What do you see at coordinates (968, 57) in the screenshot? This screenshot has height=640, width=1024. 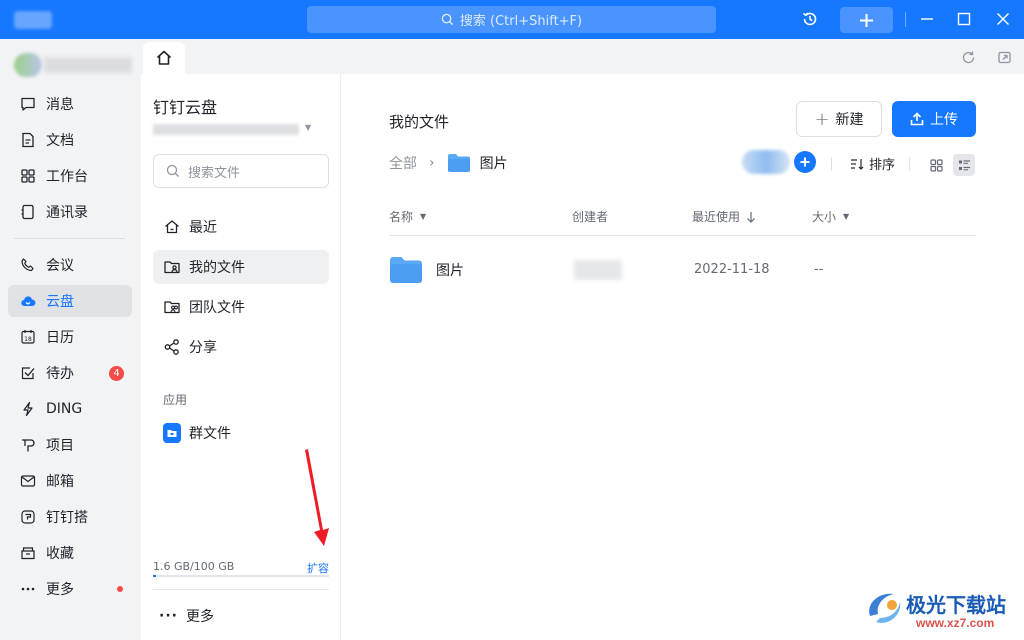 I see `refresh-icon` at bounding box center [968, 57].